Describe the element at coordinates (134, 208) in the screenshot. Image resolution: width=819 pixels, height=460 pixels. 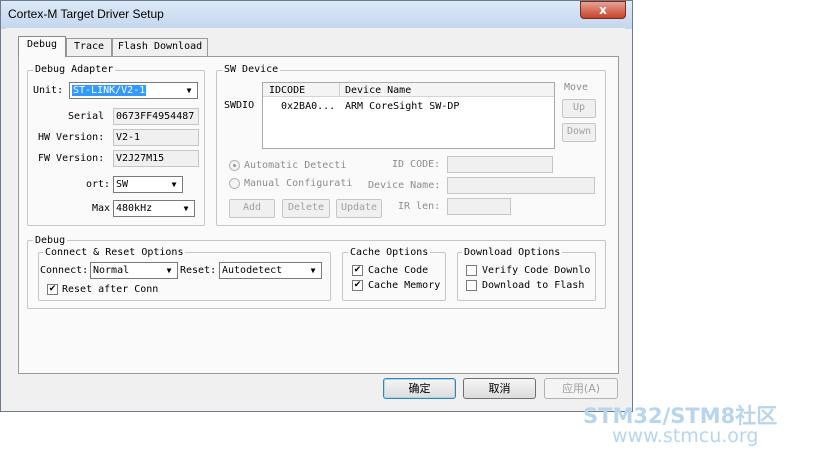
I see `max-clock-value: 480kHz` at that location.